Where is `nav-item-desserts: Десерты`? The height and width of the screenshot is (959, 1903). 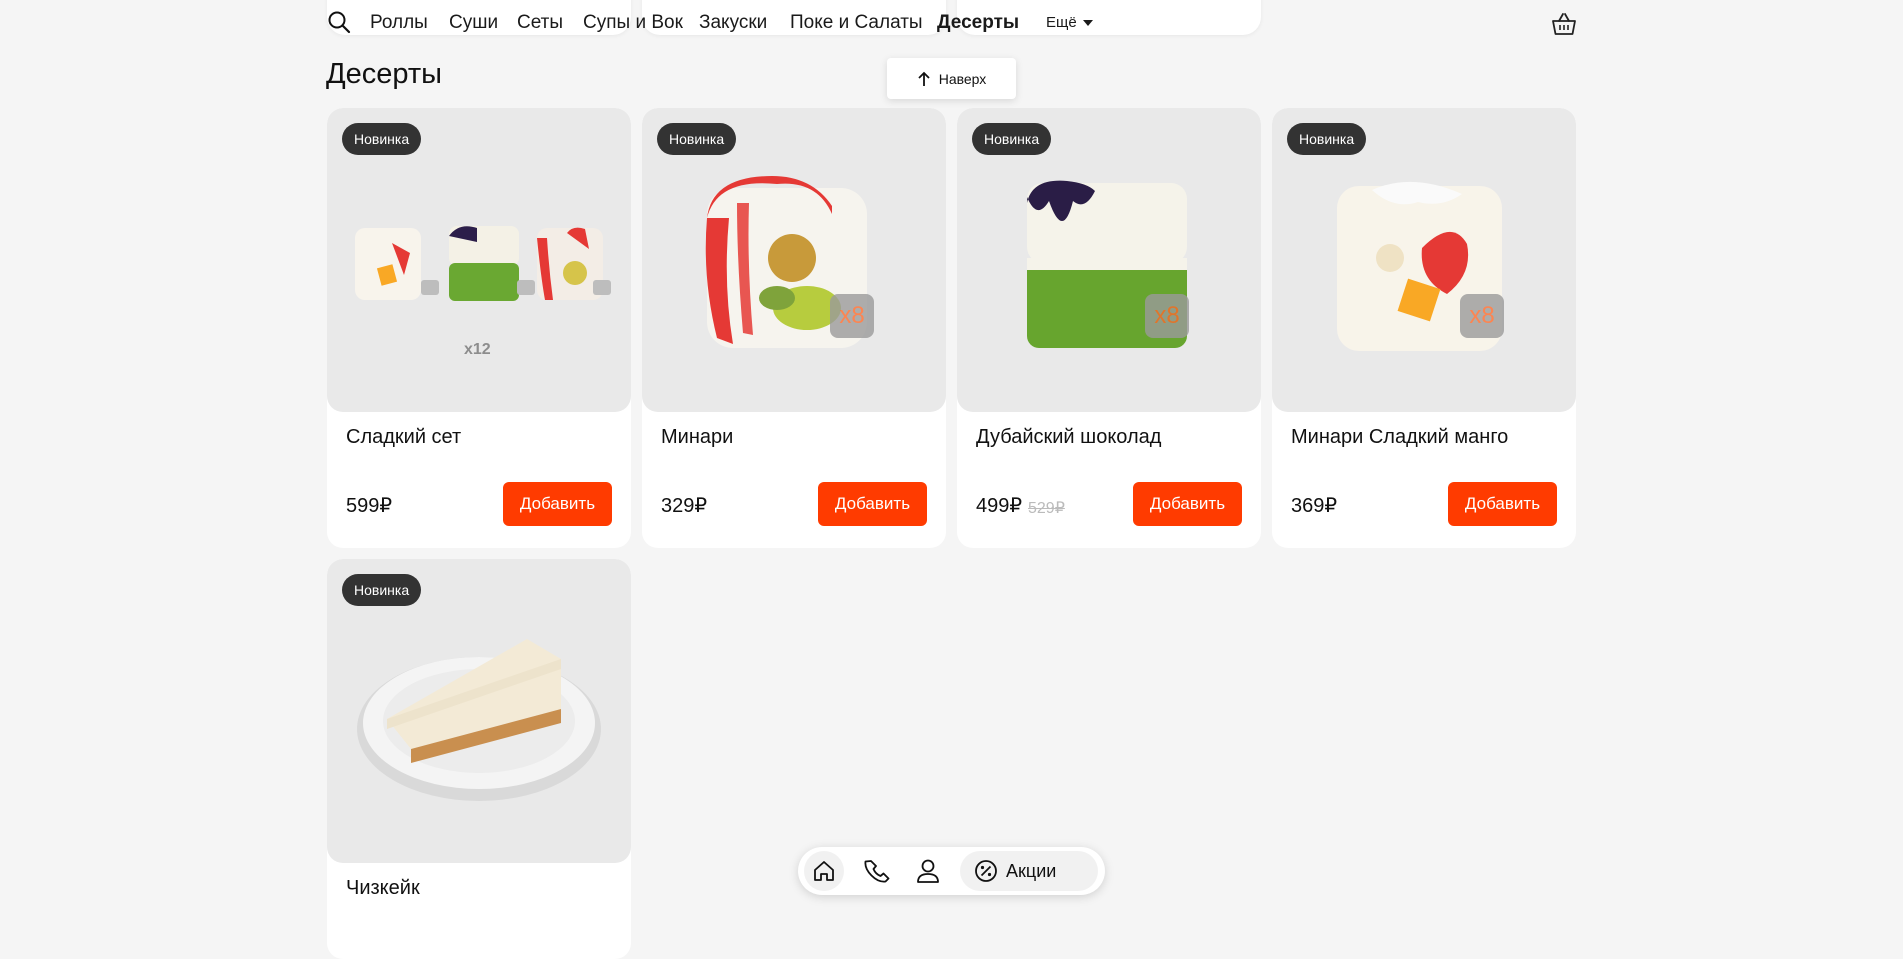 nav-item-desserts: Десерты is located at coordinates (978, 23).